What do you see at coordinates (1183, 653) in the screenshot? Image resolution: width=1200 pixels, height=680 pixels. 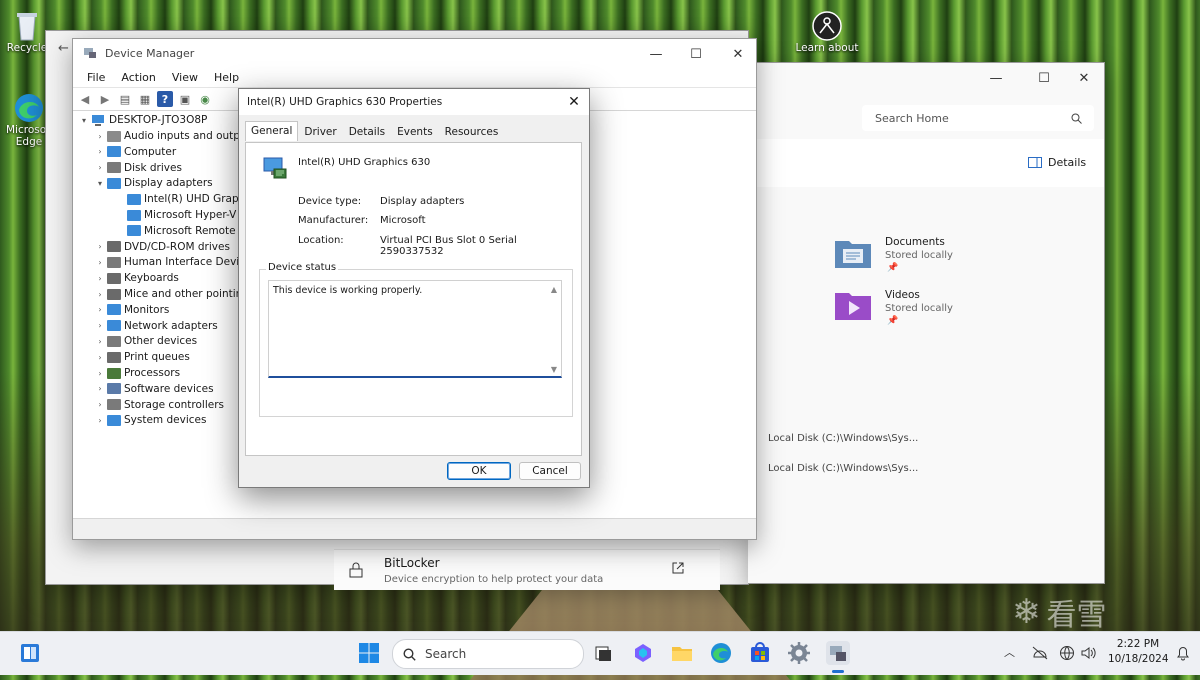 I see `notification-bell-icon` at bounding box center [1183, 653].